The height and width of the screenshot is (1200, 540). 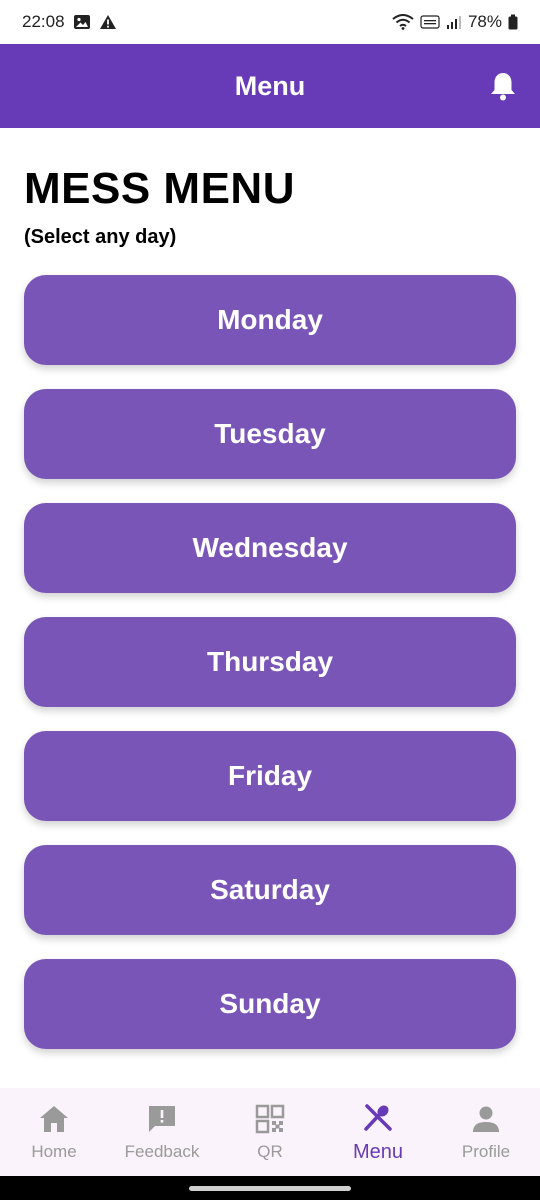 What do you see at coordinates (270, 1119) in the screenshot?
I see `qr-code-icon` at bounding box center [270, 1119].